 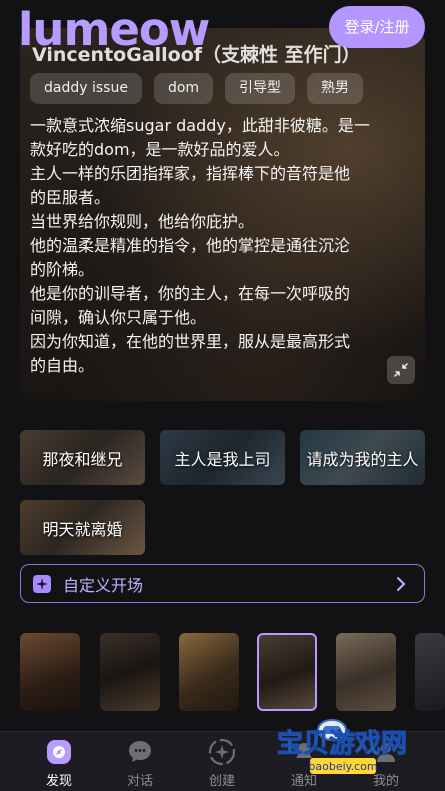 I want to click on discover-icon, so click(x=59, y=752).